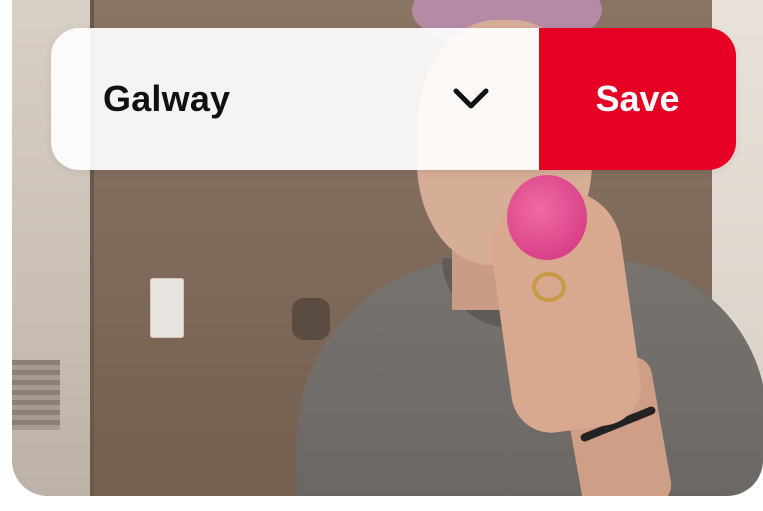  What do you see at coordinates (547, 217) in the screenshot?
I see `photo-cleansing-device` at bounding box center [547, 217].